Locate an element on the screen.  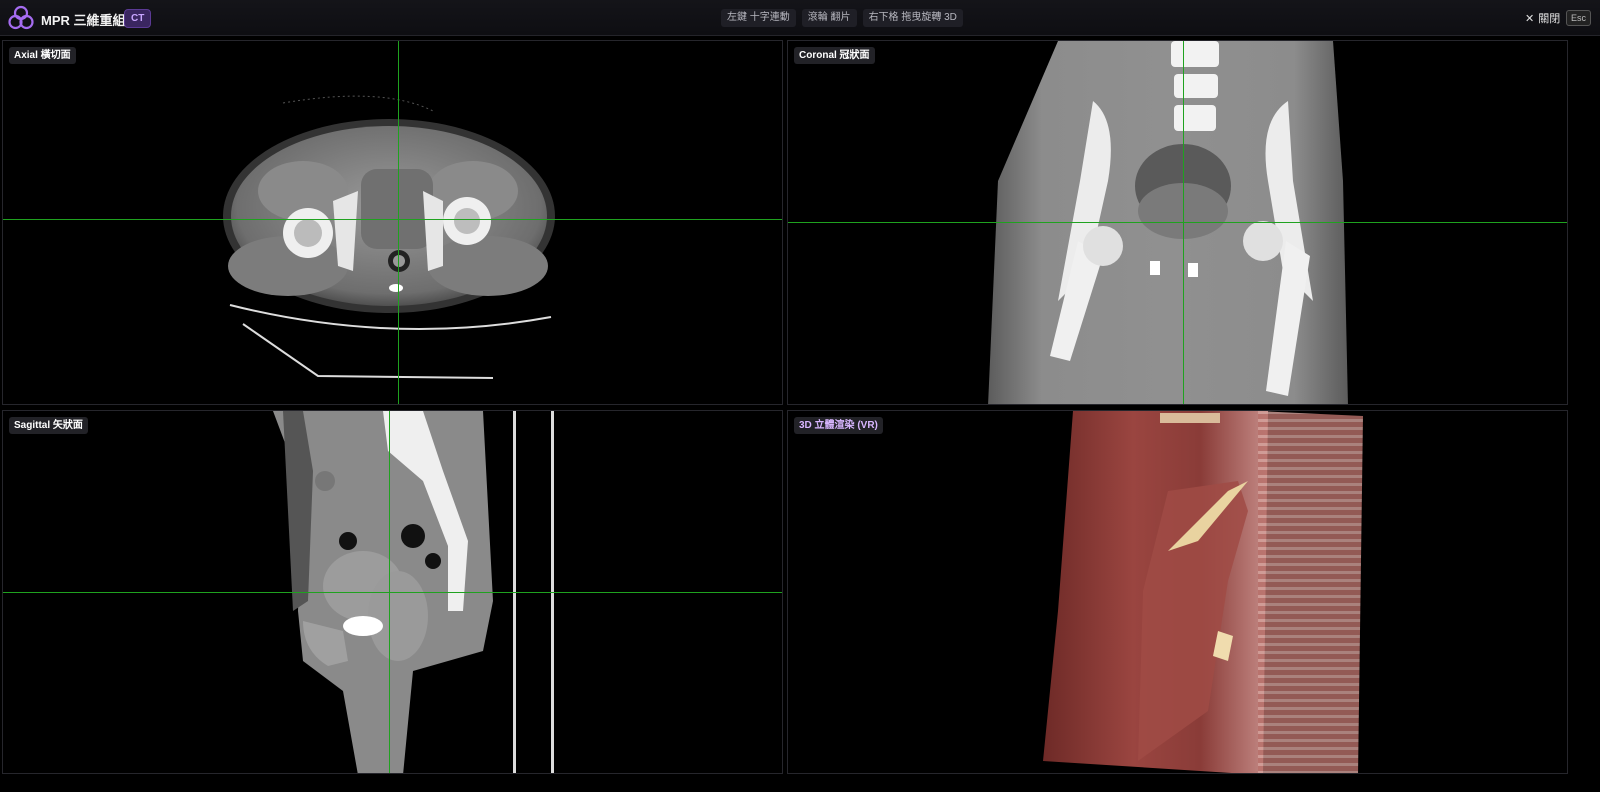
coronal-ct-image is located at coordinates (1168, 222).